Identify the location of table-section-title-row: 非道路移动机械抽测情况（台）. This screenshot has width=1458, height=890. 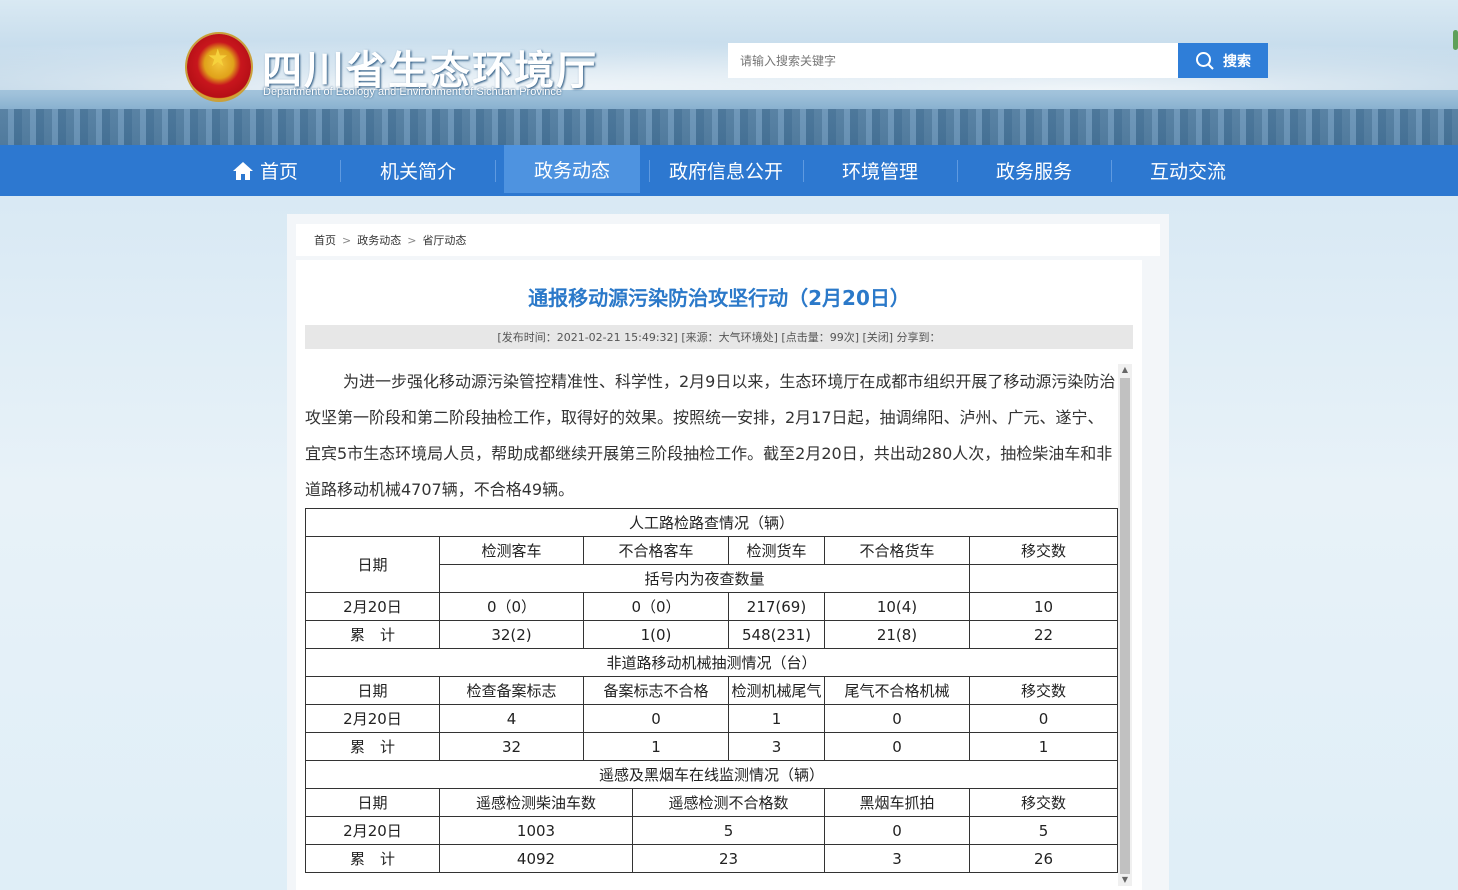
(711, 662).